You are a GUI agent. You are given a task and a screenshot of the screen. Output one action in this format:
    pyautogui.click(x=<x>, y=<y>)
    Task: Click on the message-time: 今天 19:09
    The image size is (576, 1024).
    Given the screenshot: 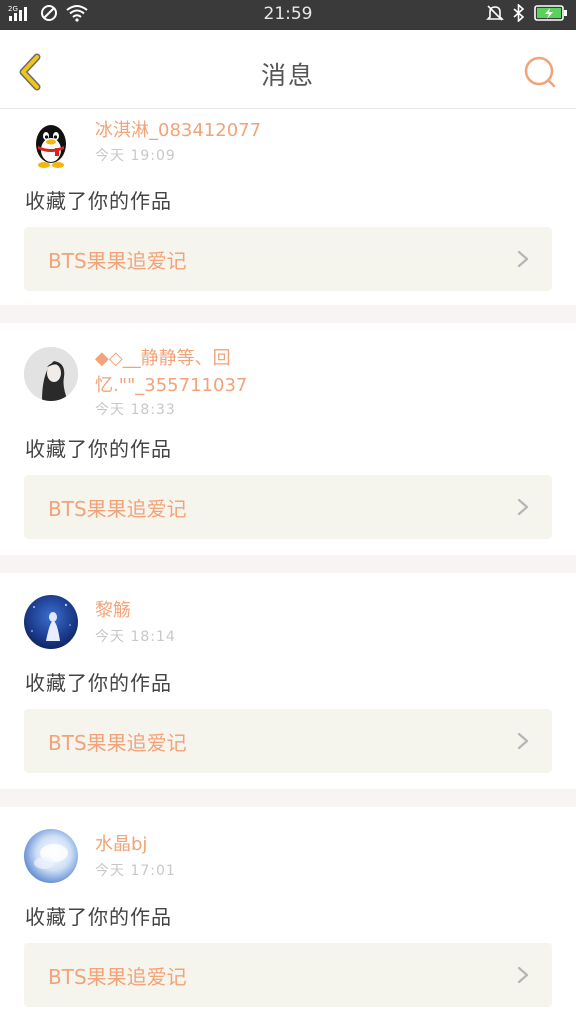 What is the action you would take?
    pyautogui.click(x=135, y=156)
    